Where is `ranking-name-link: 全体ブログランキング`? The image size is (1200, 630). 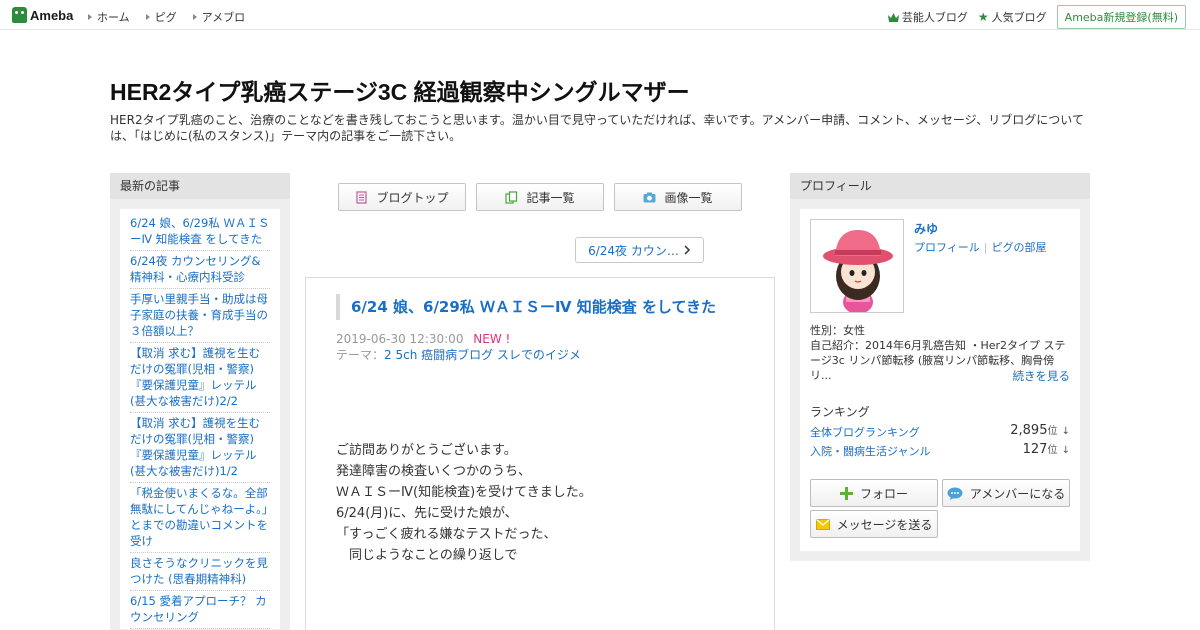
ranking-name-link: 全体ブログランキング is located at coordinates (865, 432).